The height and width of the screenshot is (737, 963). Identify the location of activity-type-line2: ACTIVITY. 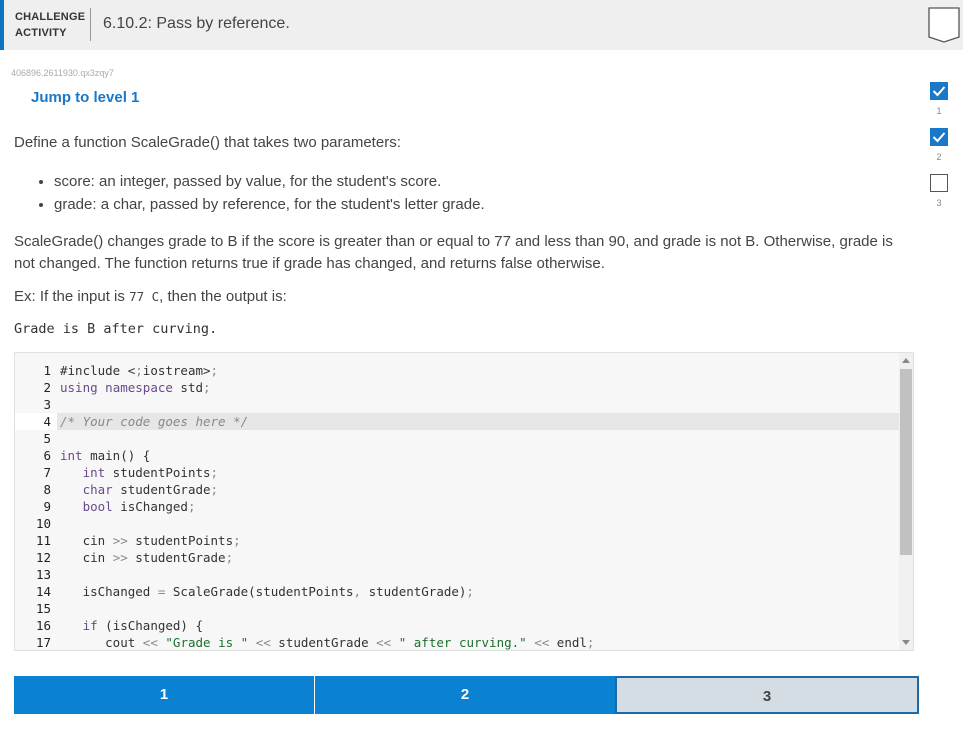
(41, 33).